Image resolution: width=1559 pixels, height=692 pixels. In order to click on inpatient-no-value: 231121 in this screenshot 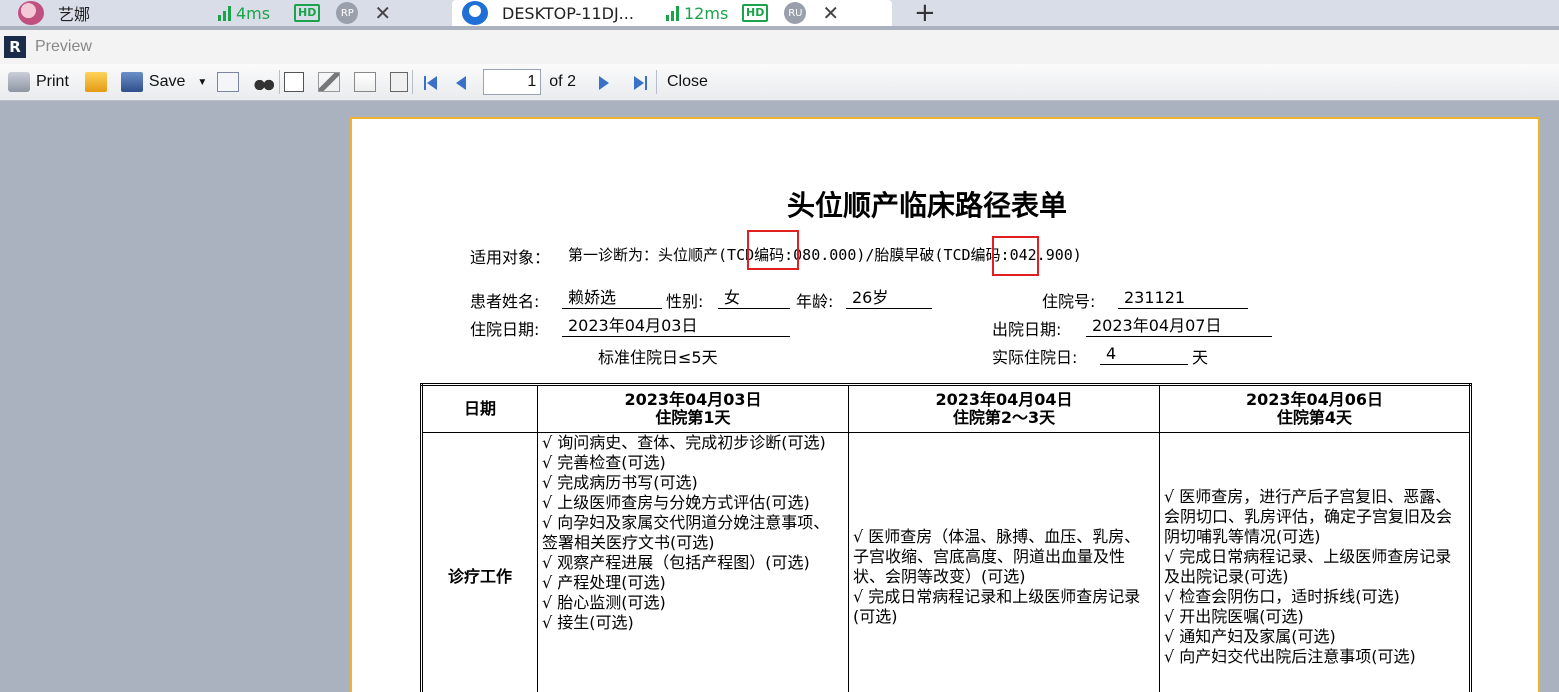, I will do `click(1183, 298)`.